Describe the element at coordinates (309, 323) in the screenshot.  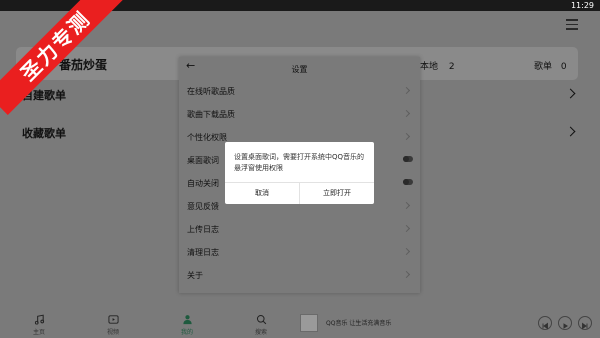
I see `mini-player-cover` at that location.